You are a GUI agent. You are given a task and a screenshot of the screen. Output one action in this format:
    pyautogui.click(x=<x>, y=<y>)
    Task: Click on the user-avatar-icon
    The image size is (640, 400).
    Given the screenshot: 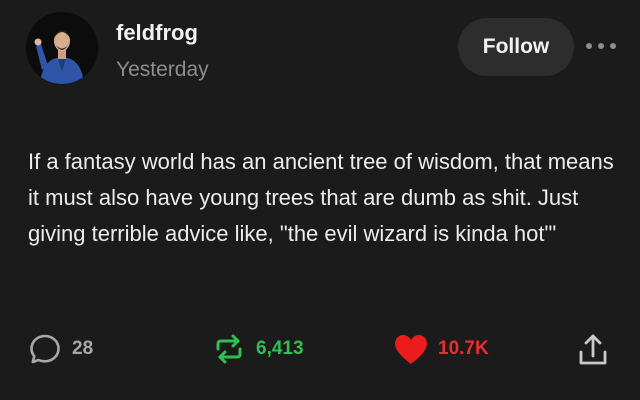 What is the action you would take?
    pyautogui.click(x=62, y=48)
    